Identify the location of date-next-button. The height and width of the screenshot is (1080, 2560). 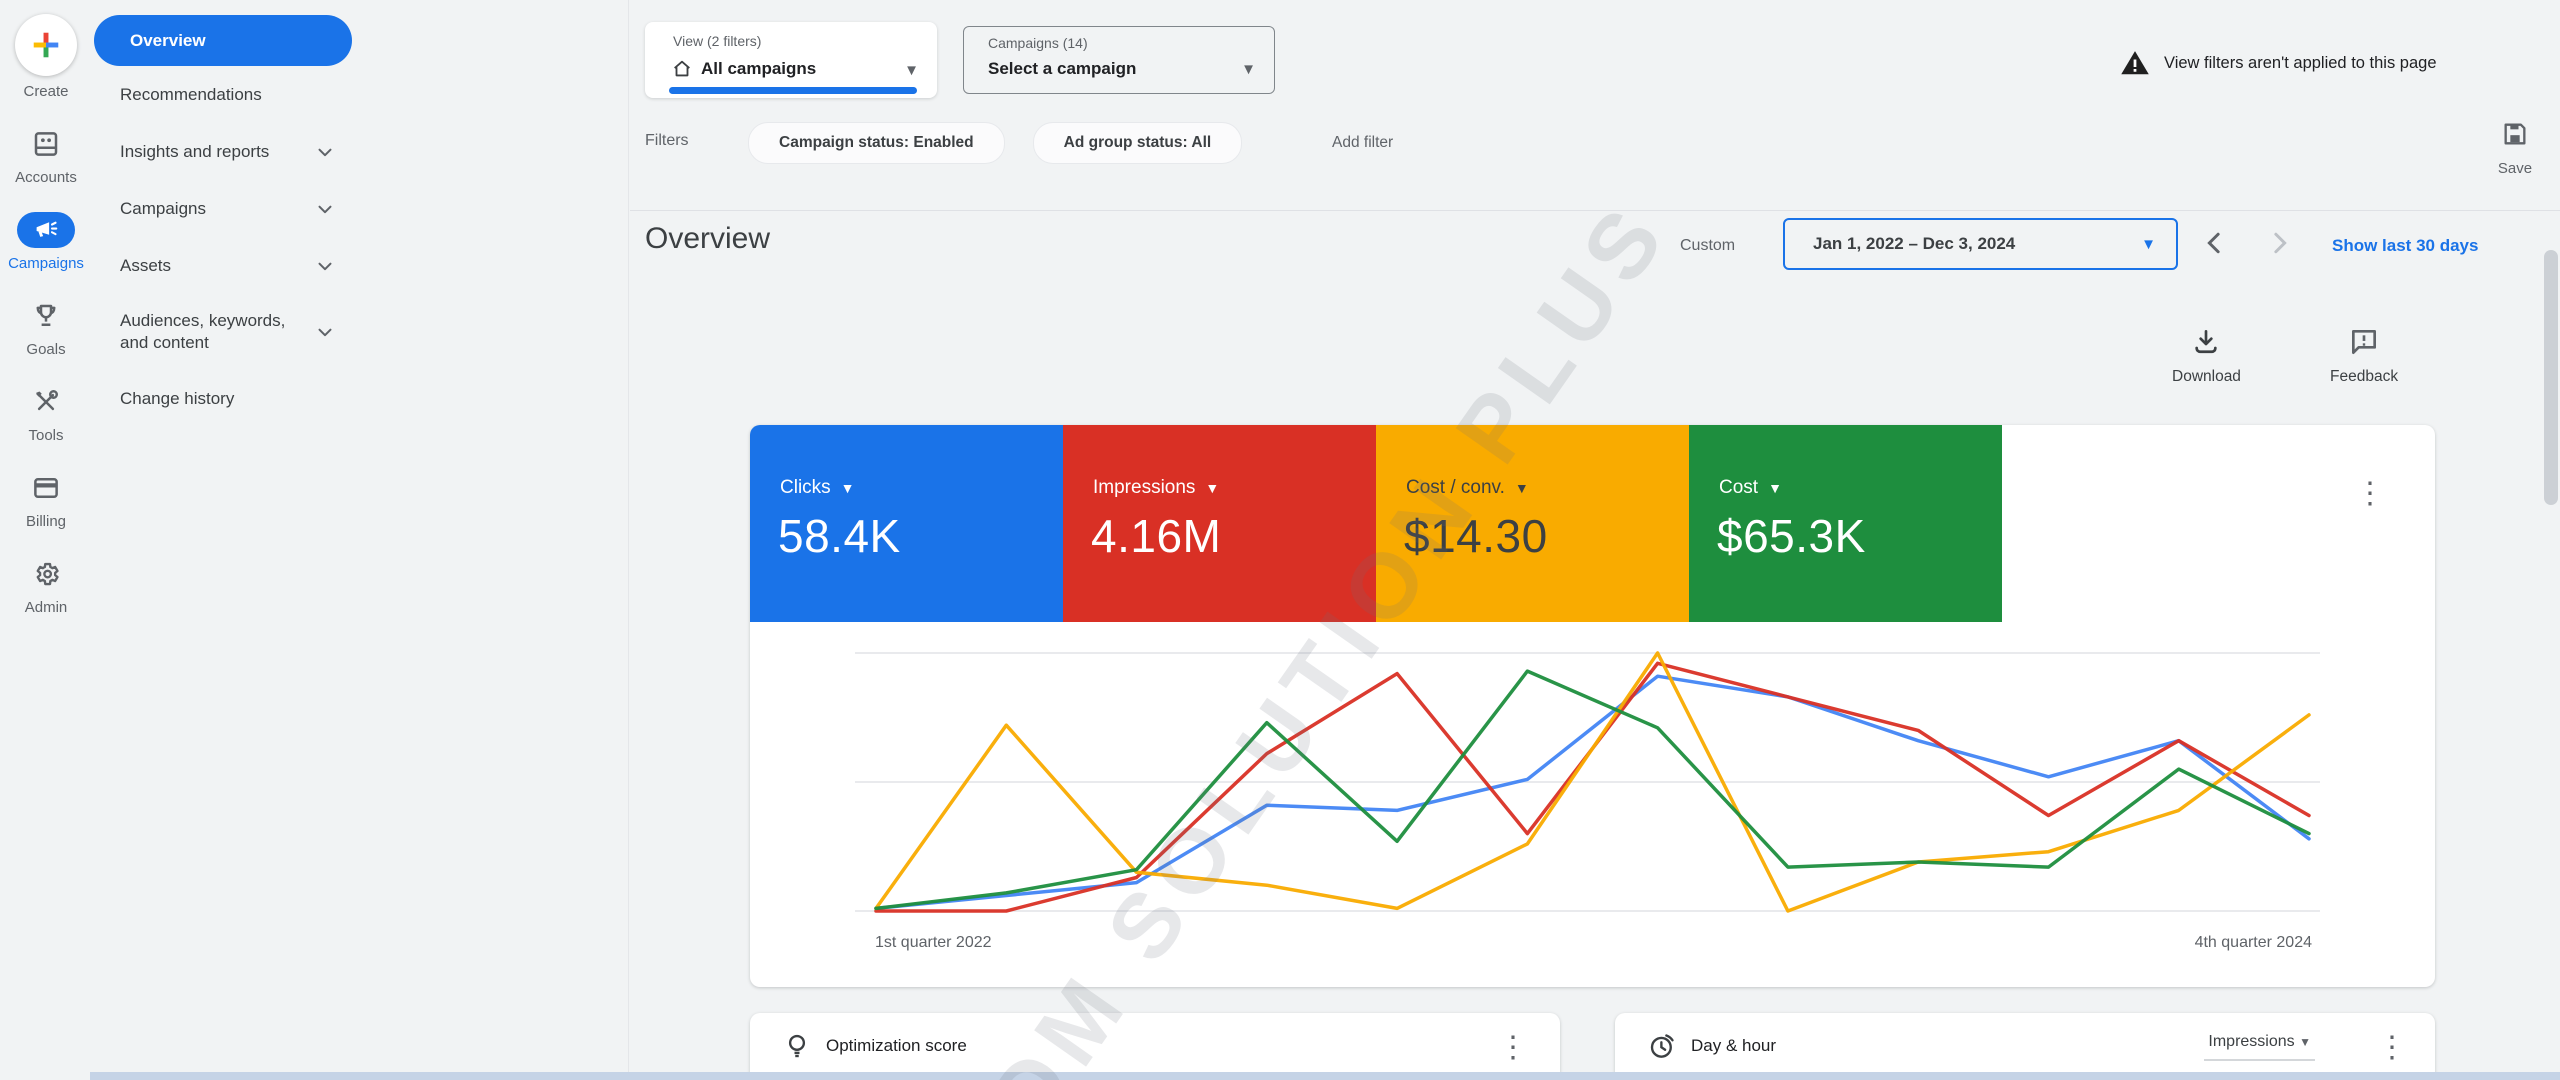
(2279, 243).